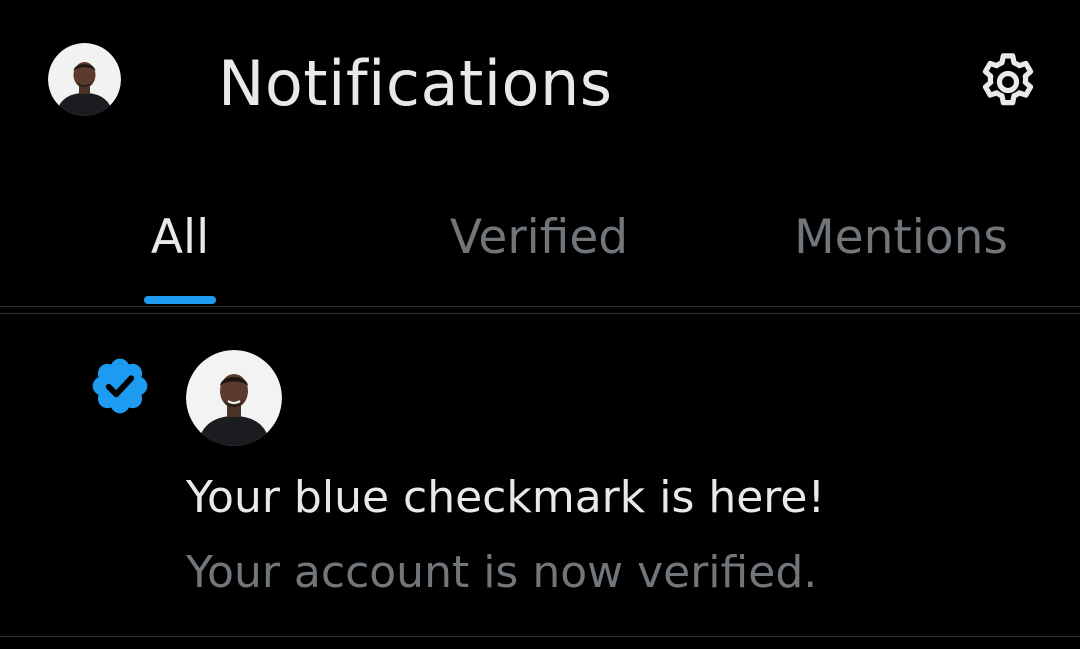 This screenshot has height=649, width=1080. Describe the element at coordinates (415, 83) in the screenshot. I see `page-title: Notifications` at that location.